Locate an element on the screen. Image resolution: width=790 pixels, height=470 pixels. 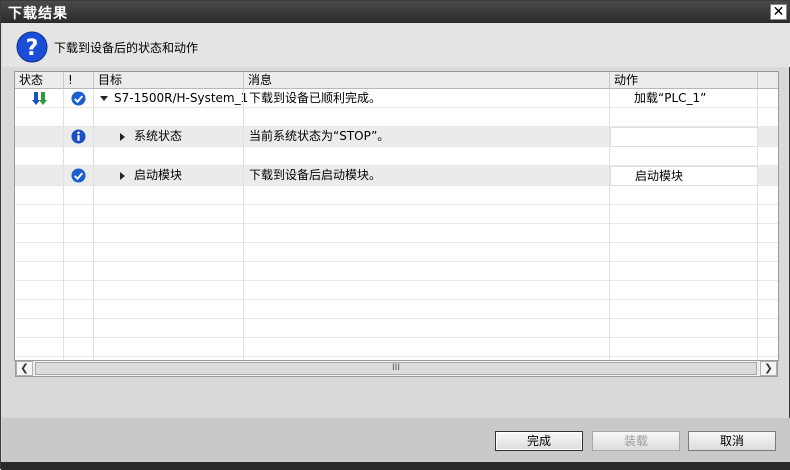
question-icon: ? is located at coordinates (32, 47).